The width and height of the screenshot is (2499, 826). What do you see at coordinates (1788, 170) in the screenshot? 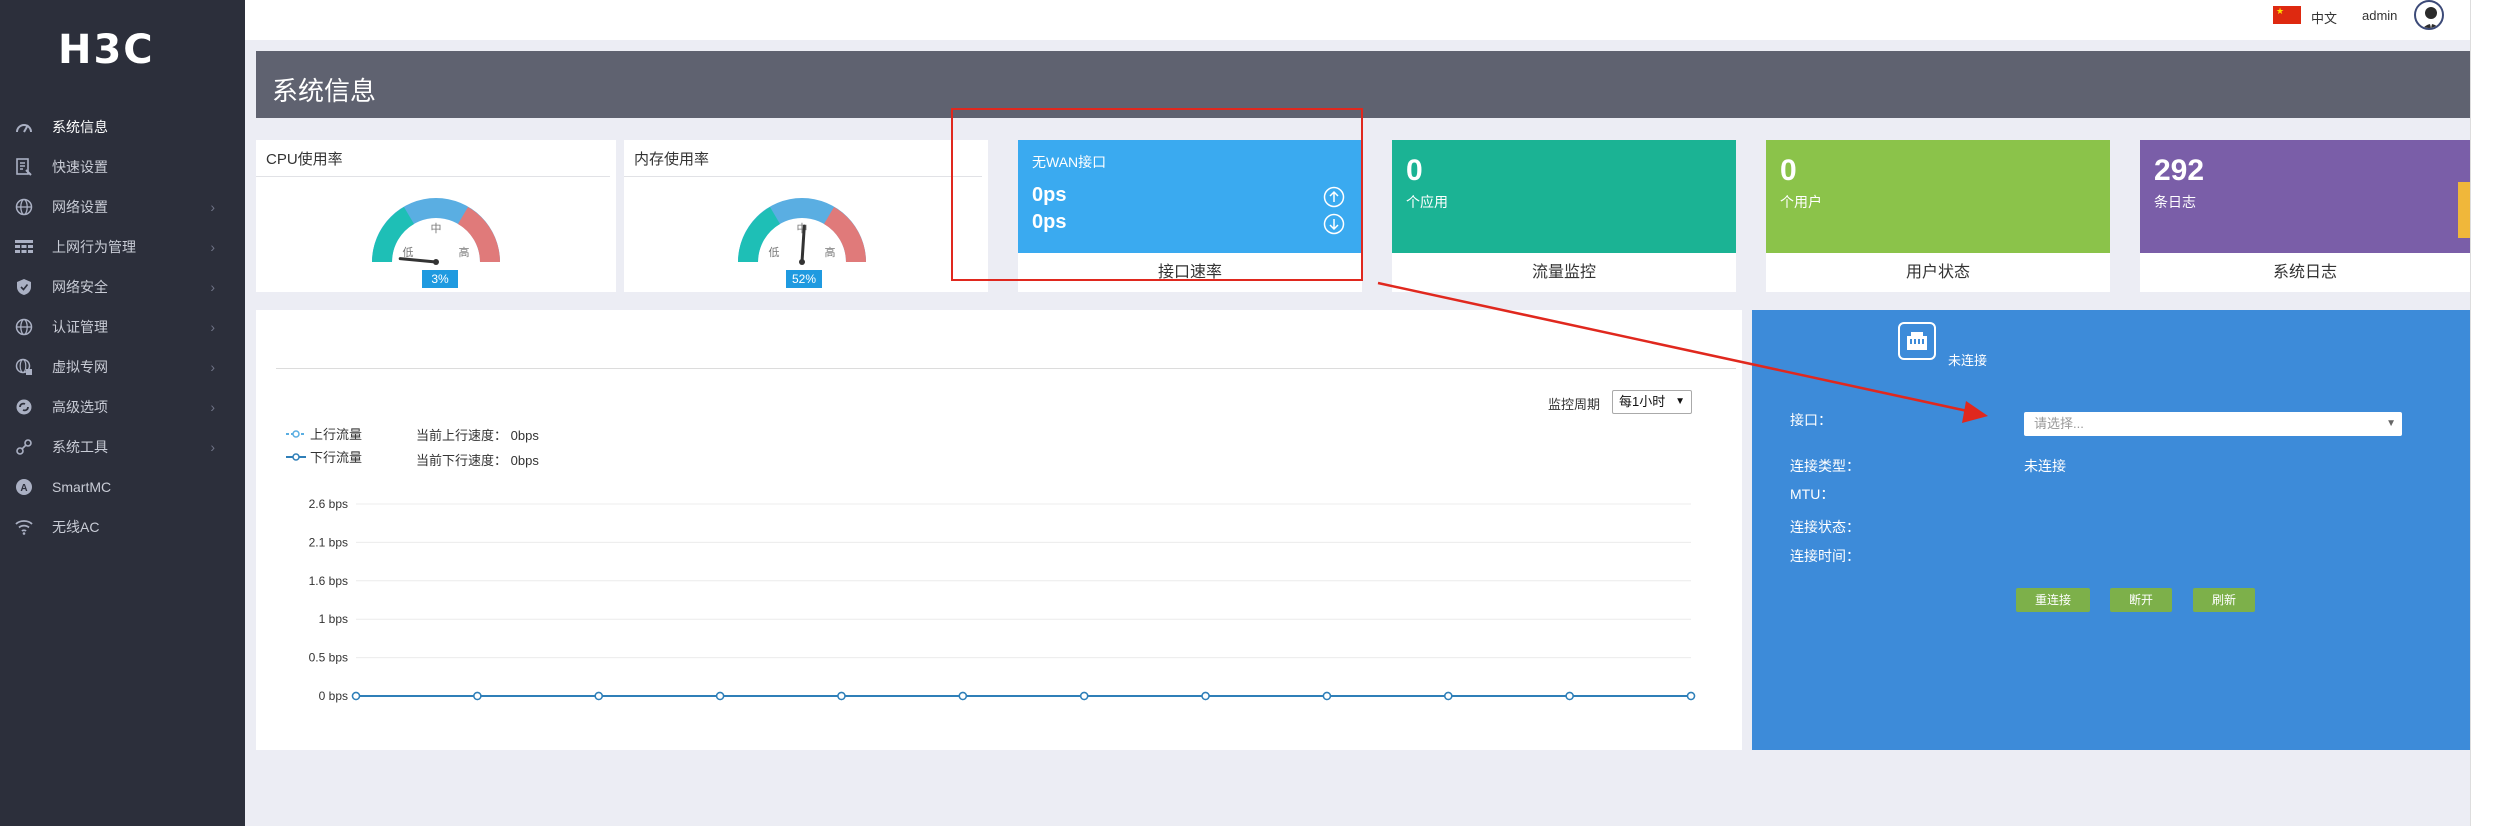
I see `users-count: 0` at bounding box center [1788, 170].